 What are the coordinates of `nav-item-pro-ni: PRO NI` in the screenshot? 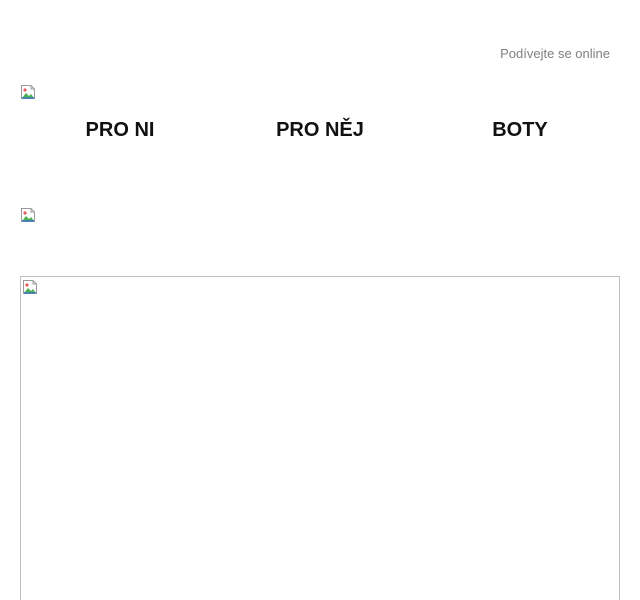 It's located at (120, 130).